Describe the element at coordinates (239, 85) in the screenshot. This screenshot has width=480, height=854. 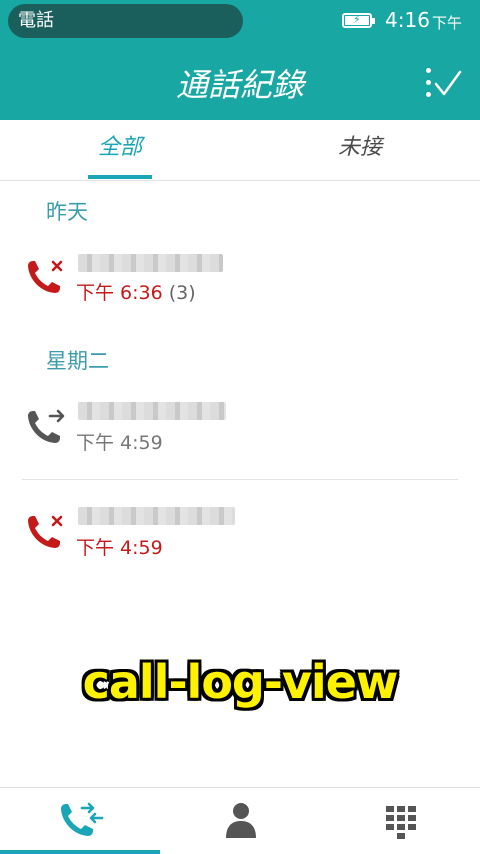
I see `page-title: 通話紀錄` at that location.